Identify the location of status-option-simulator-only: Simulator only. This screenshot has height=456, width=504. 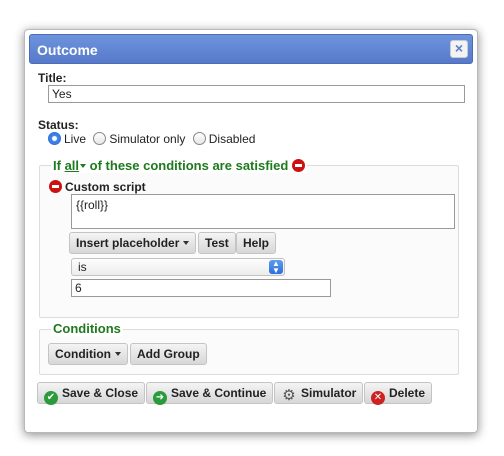
(141, 139).